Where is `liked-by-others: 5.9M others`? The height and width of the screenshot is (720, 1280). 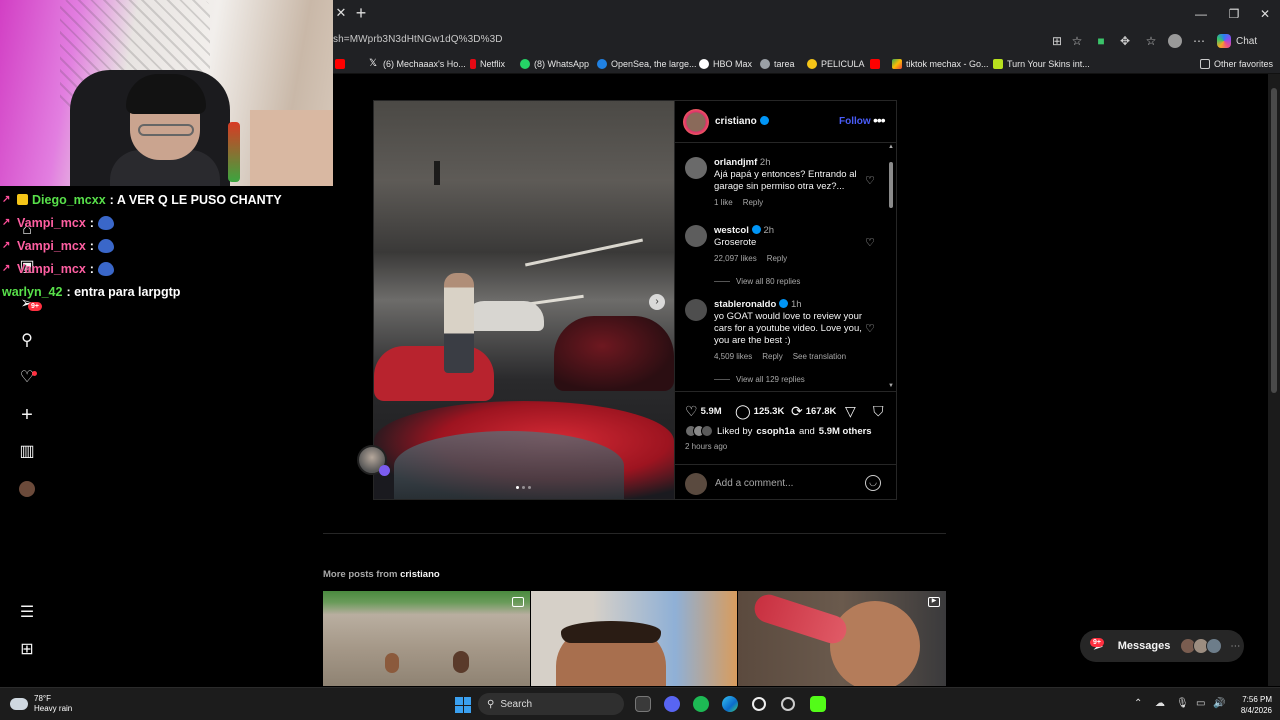
liked-by-others: 5.9M others is located at coordinates (845, 431).